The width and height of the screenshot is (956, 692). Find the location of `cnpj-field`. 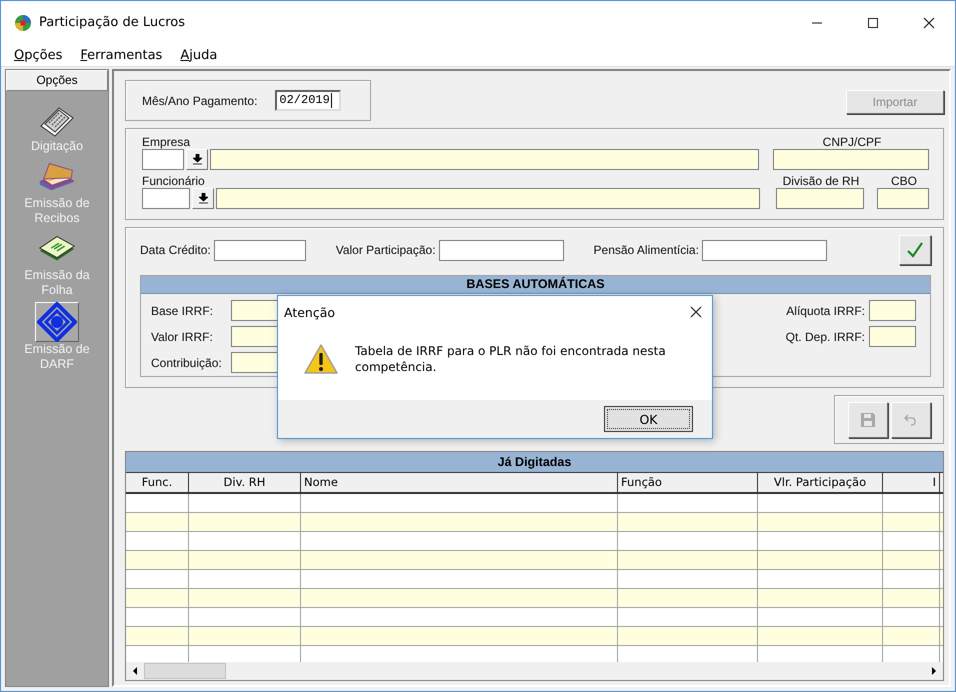

cnpj-field is located at coordinates (851, 159).